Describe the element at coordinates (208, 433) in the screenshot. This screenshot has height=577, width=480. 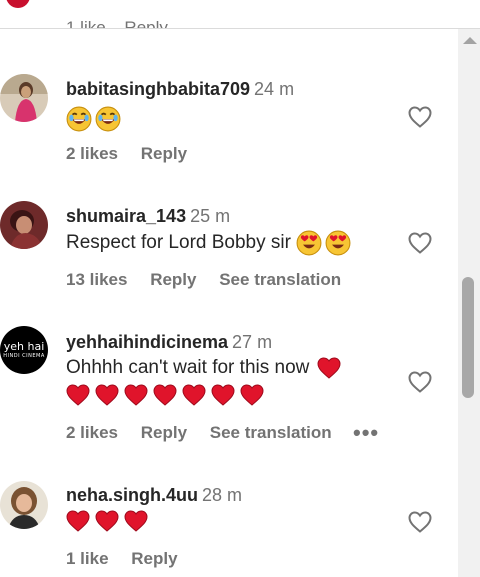
I see `comment-actions: 2 likes Reply See translation` at that location.